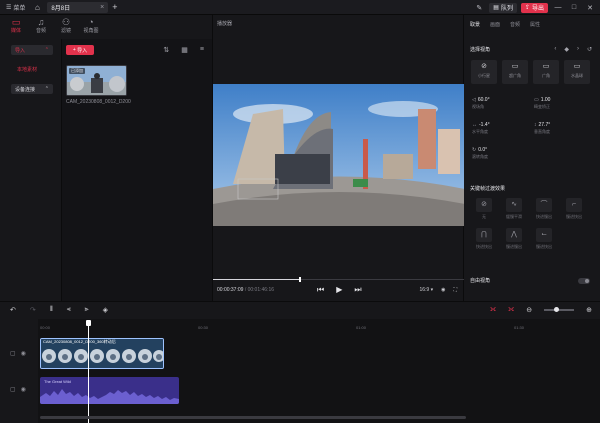 The image size is (600, 423). I want to click on curve-slow-in-slow-out: ⋀ 慢进慢出, so click(514, 240).